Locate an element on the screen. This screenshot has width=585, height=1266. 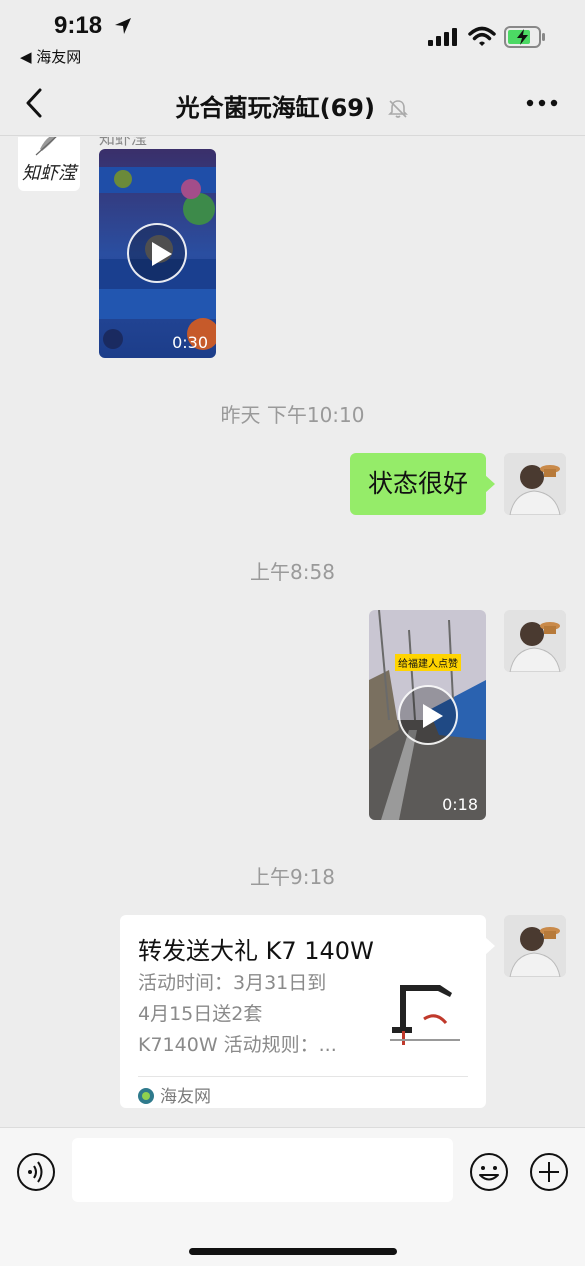
card-source: 海友网 is located at coordinates (174, 1094).